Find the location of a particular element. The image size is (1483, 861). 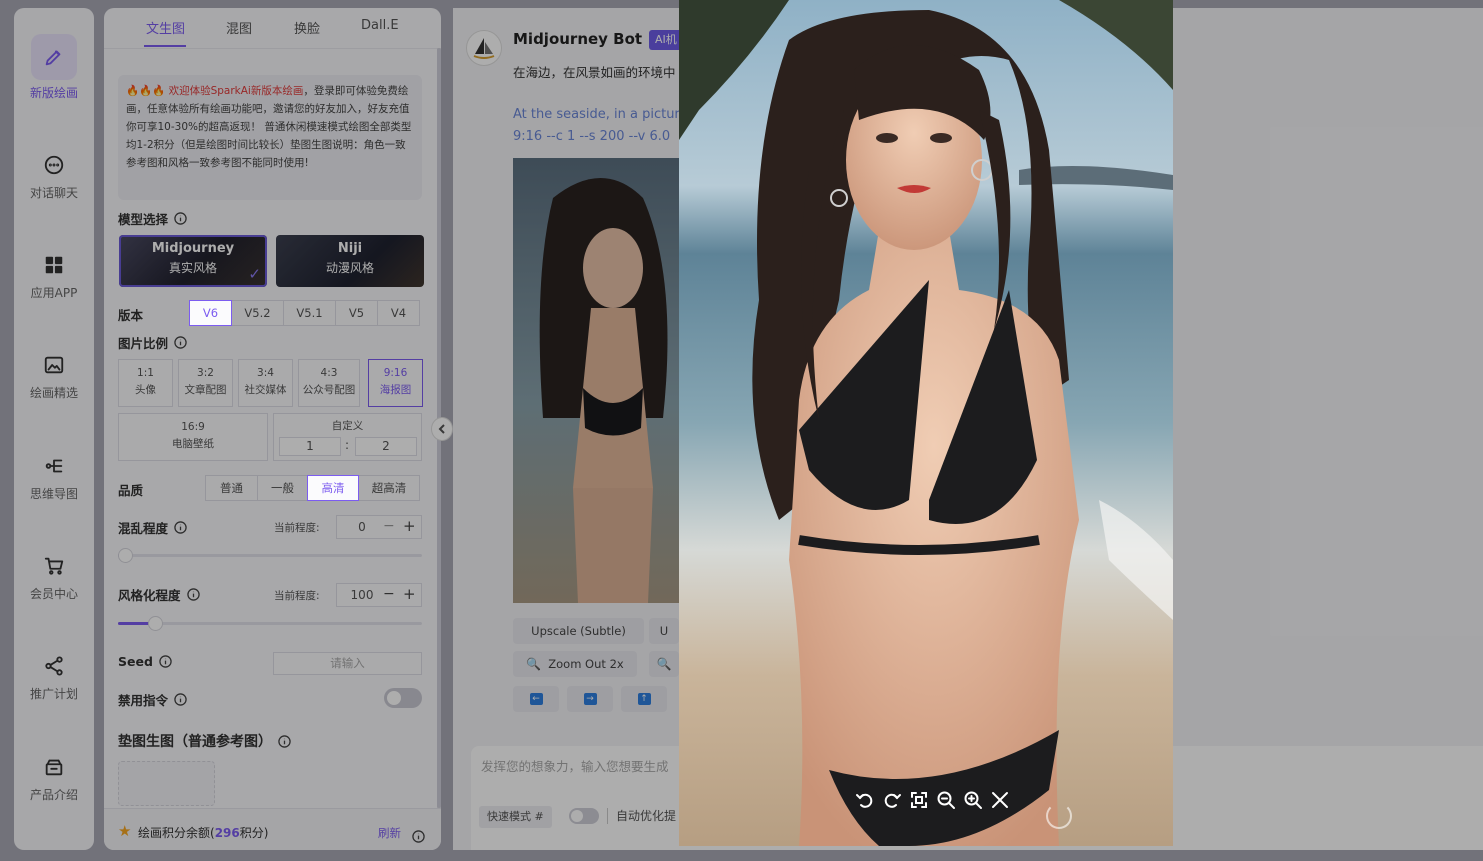

nav-item-chat: 对话聊天 is located at coordinates (54, 180).